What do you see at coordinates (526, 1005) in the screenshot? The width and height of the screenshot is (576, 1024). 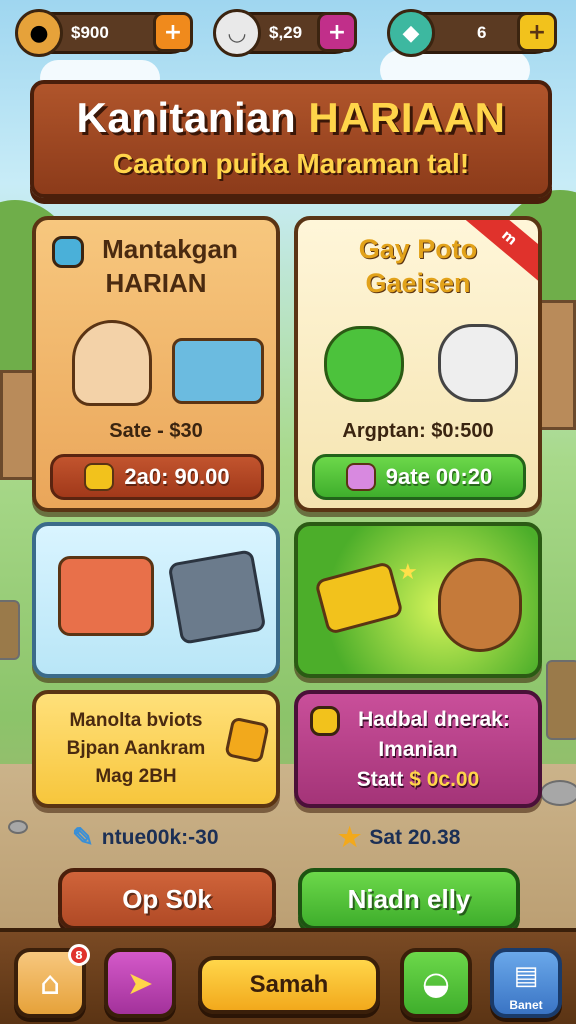 I see `nav-menu-label: Banet` at bounding box center [526, 1005].